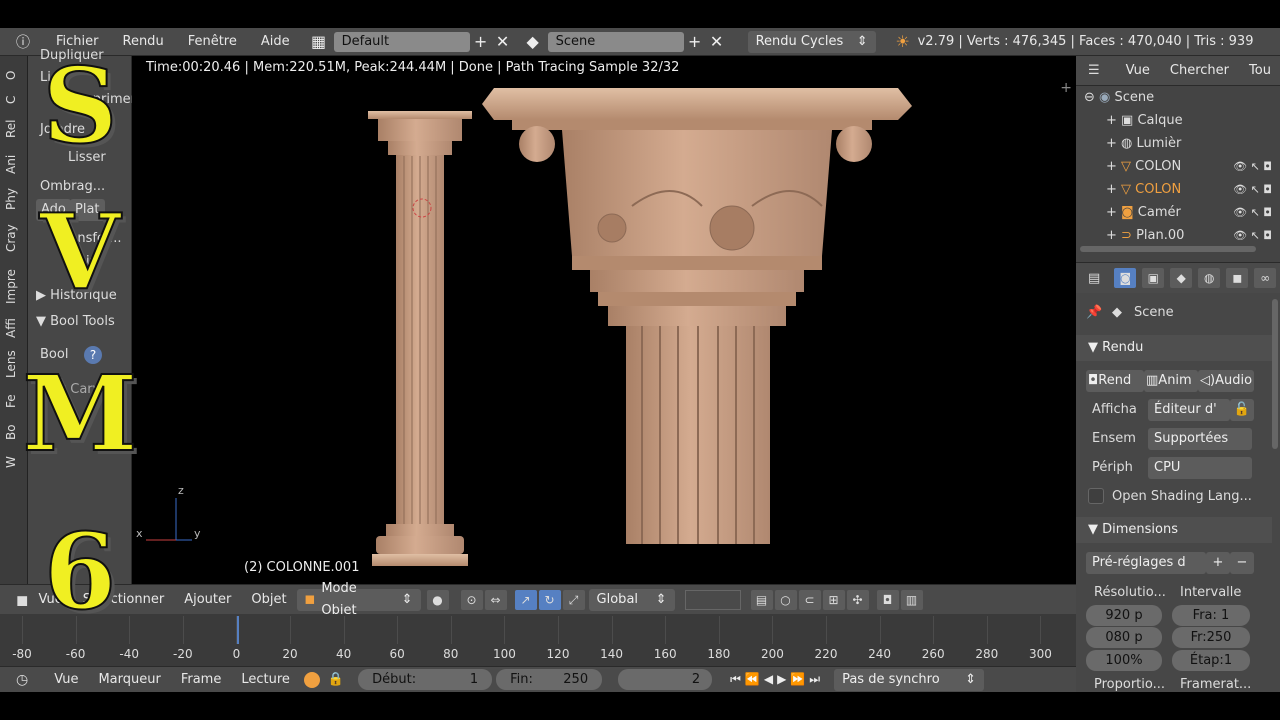 This screenshot has width=1280, height=720. Describe the element at coordinates (72, 55) in the screenshot. I see `dupliquer-button: Dupliquer` at that location.